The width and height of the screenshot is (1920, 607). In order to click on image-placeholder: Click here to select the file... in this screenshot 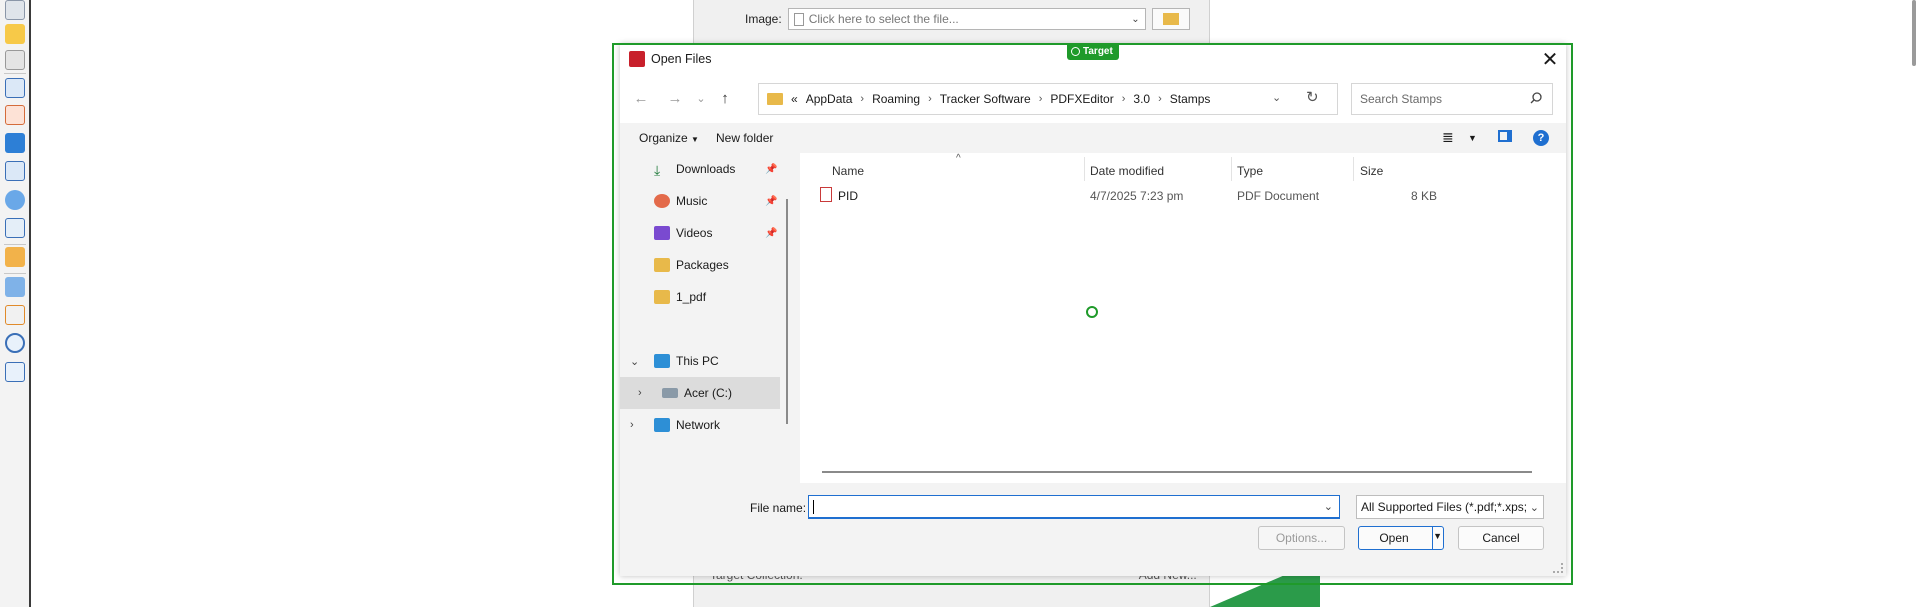, I will do `click(883, 19)`.